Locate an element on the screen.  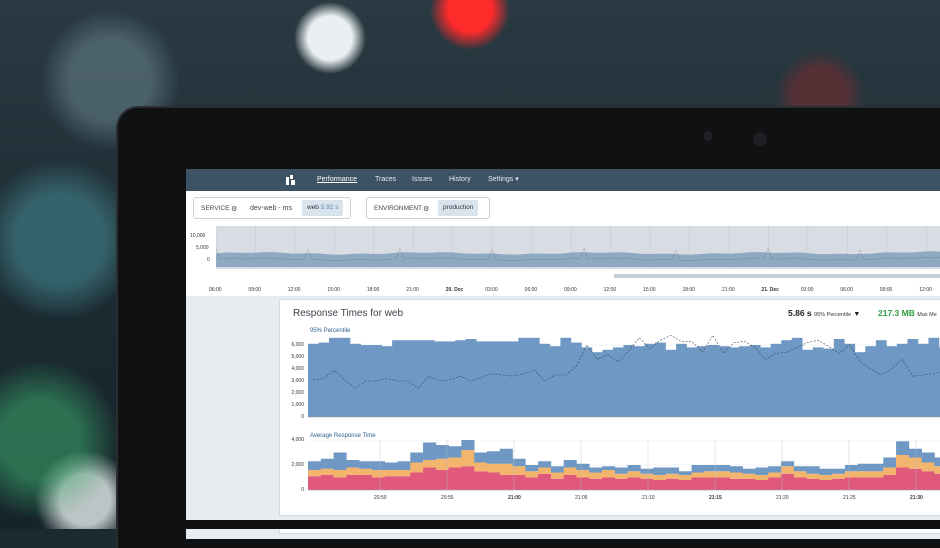
kpi-memory: 217.3 MB Max Me is located at coordinates (907, 313).